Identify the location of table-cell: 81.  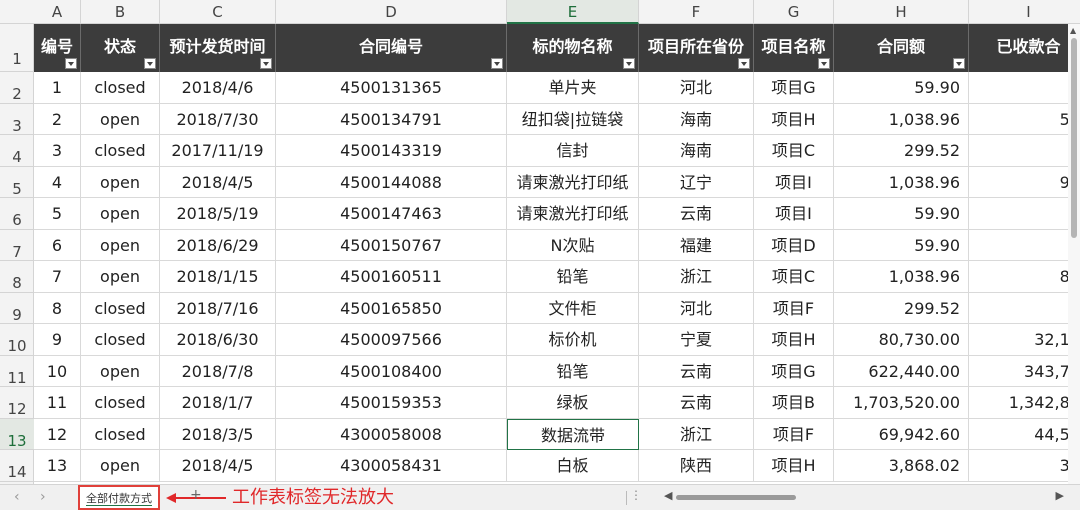
(1024, 277).